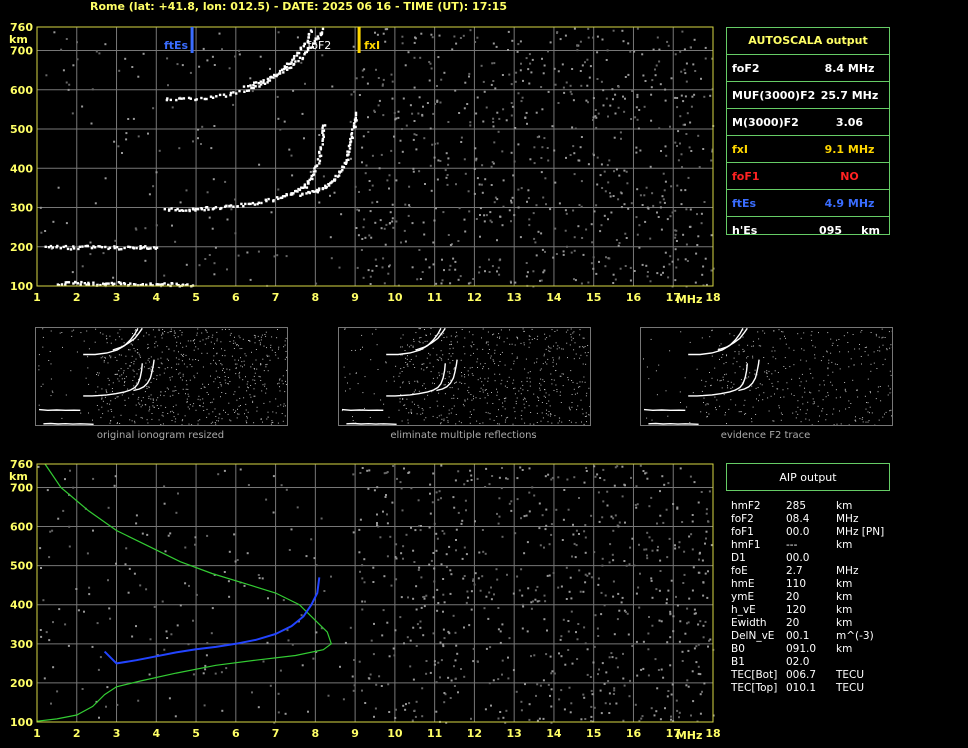 The height and width of the screenshot is (748, 968). What do you see at coordinates (21, 51) in the screenshot?
I see `y-tick-label: 700` at bounding box center [21, 51].